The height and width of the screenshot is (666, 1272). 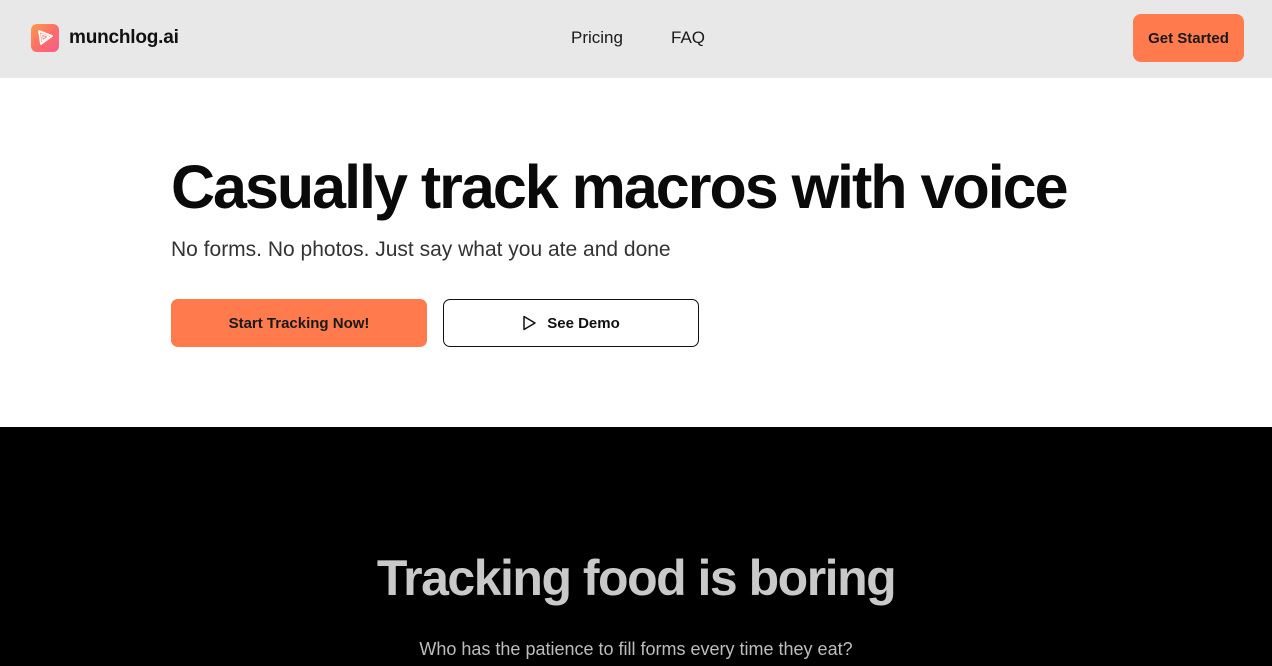 What do you see at coordinates (636, 39) in the screenshot?
I see `site-header: munchlog.ai Pricing FAQ Get Started` at bounding box center [636, 39].